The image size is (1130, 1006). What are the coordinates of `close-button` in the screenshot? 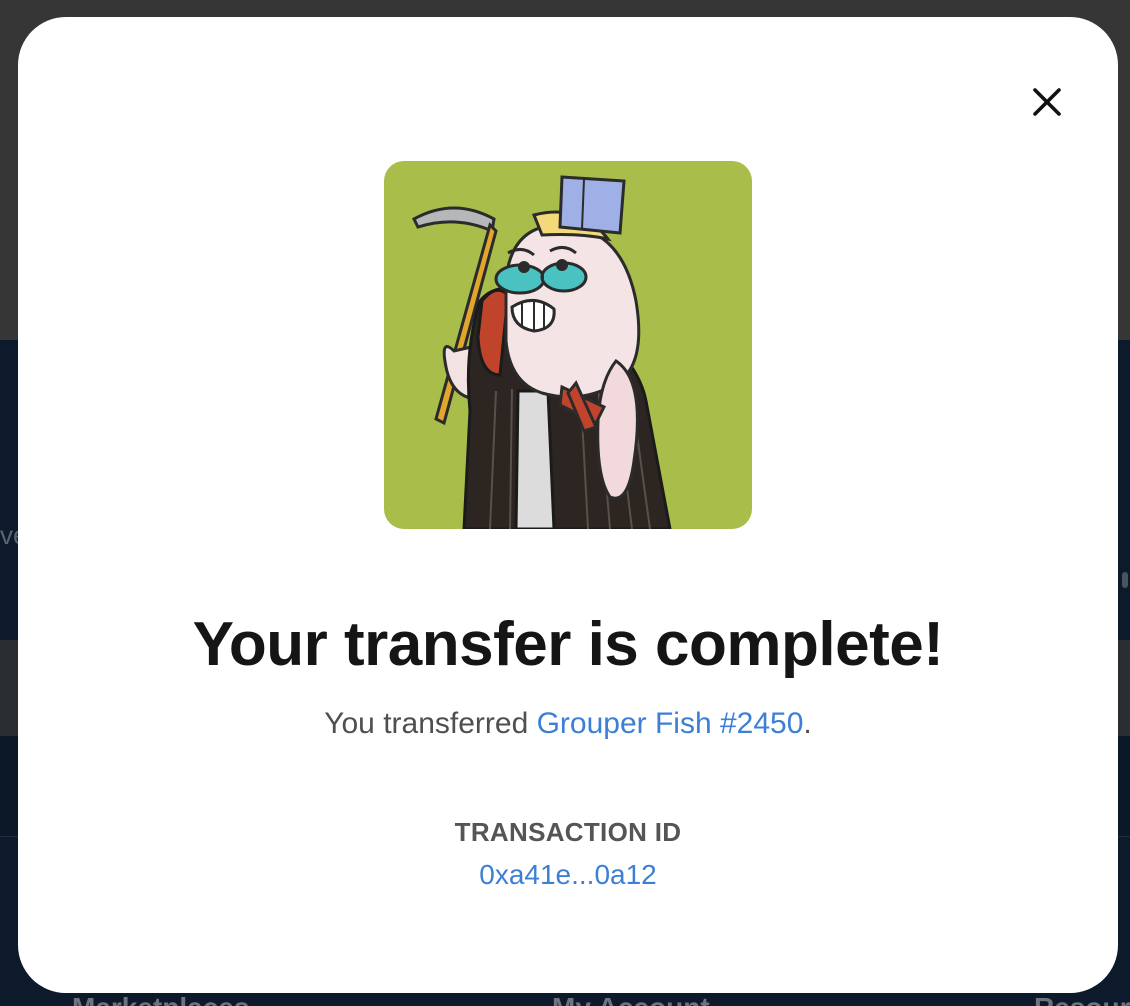 It's located at (1047, 102).